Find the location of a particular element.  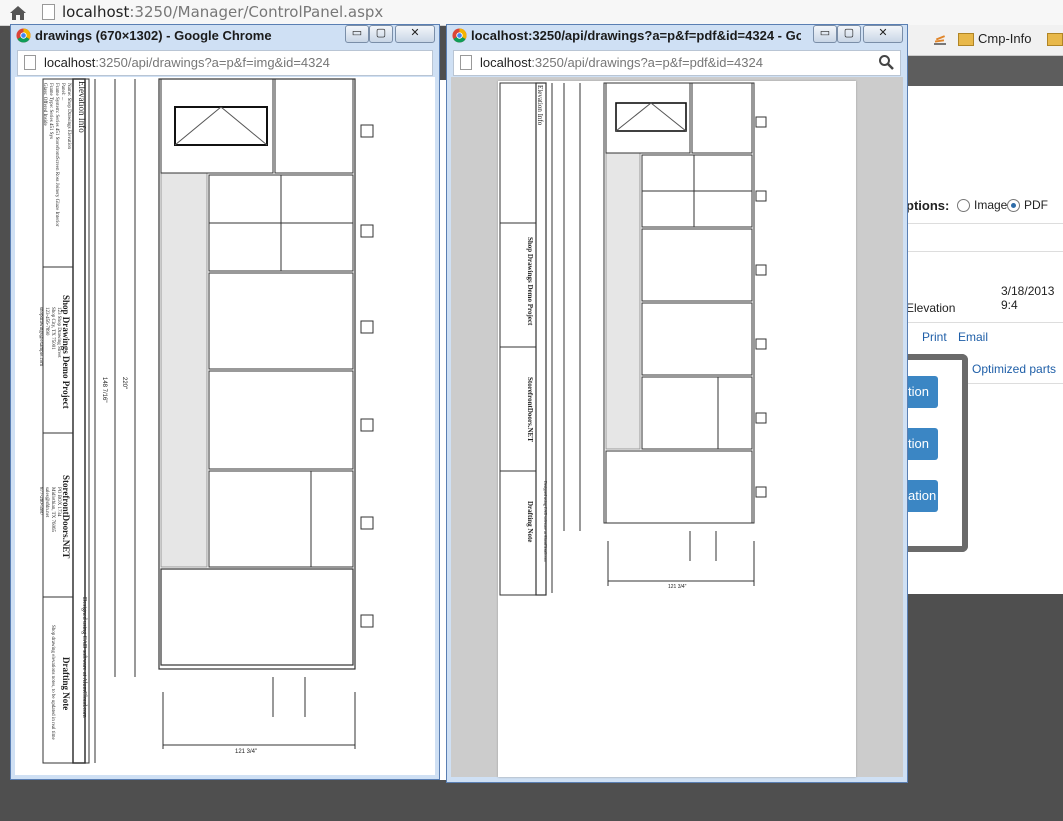

drawing-elevation: Elevation is located at coordinates (931, 308).